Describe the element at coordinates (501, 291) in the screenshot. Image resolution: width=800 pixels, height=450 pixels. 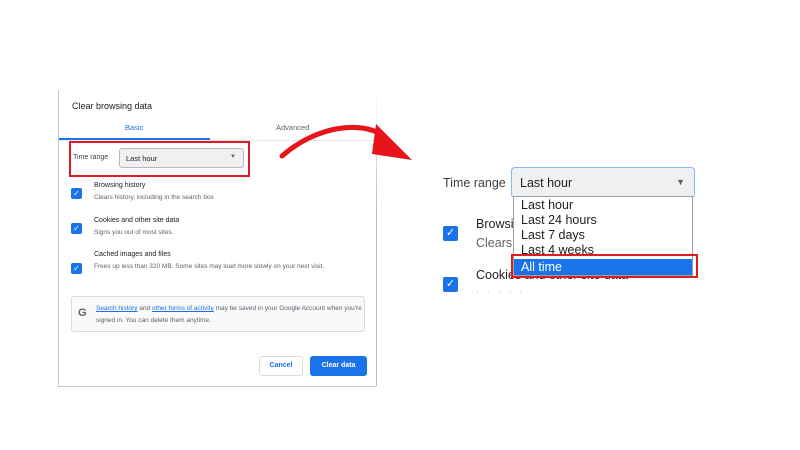
I see `zoom-cookies-desc-fragment: · · · · ·` at that location.